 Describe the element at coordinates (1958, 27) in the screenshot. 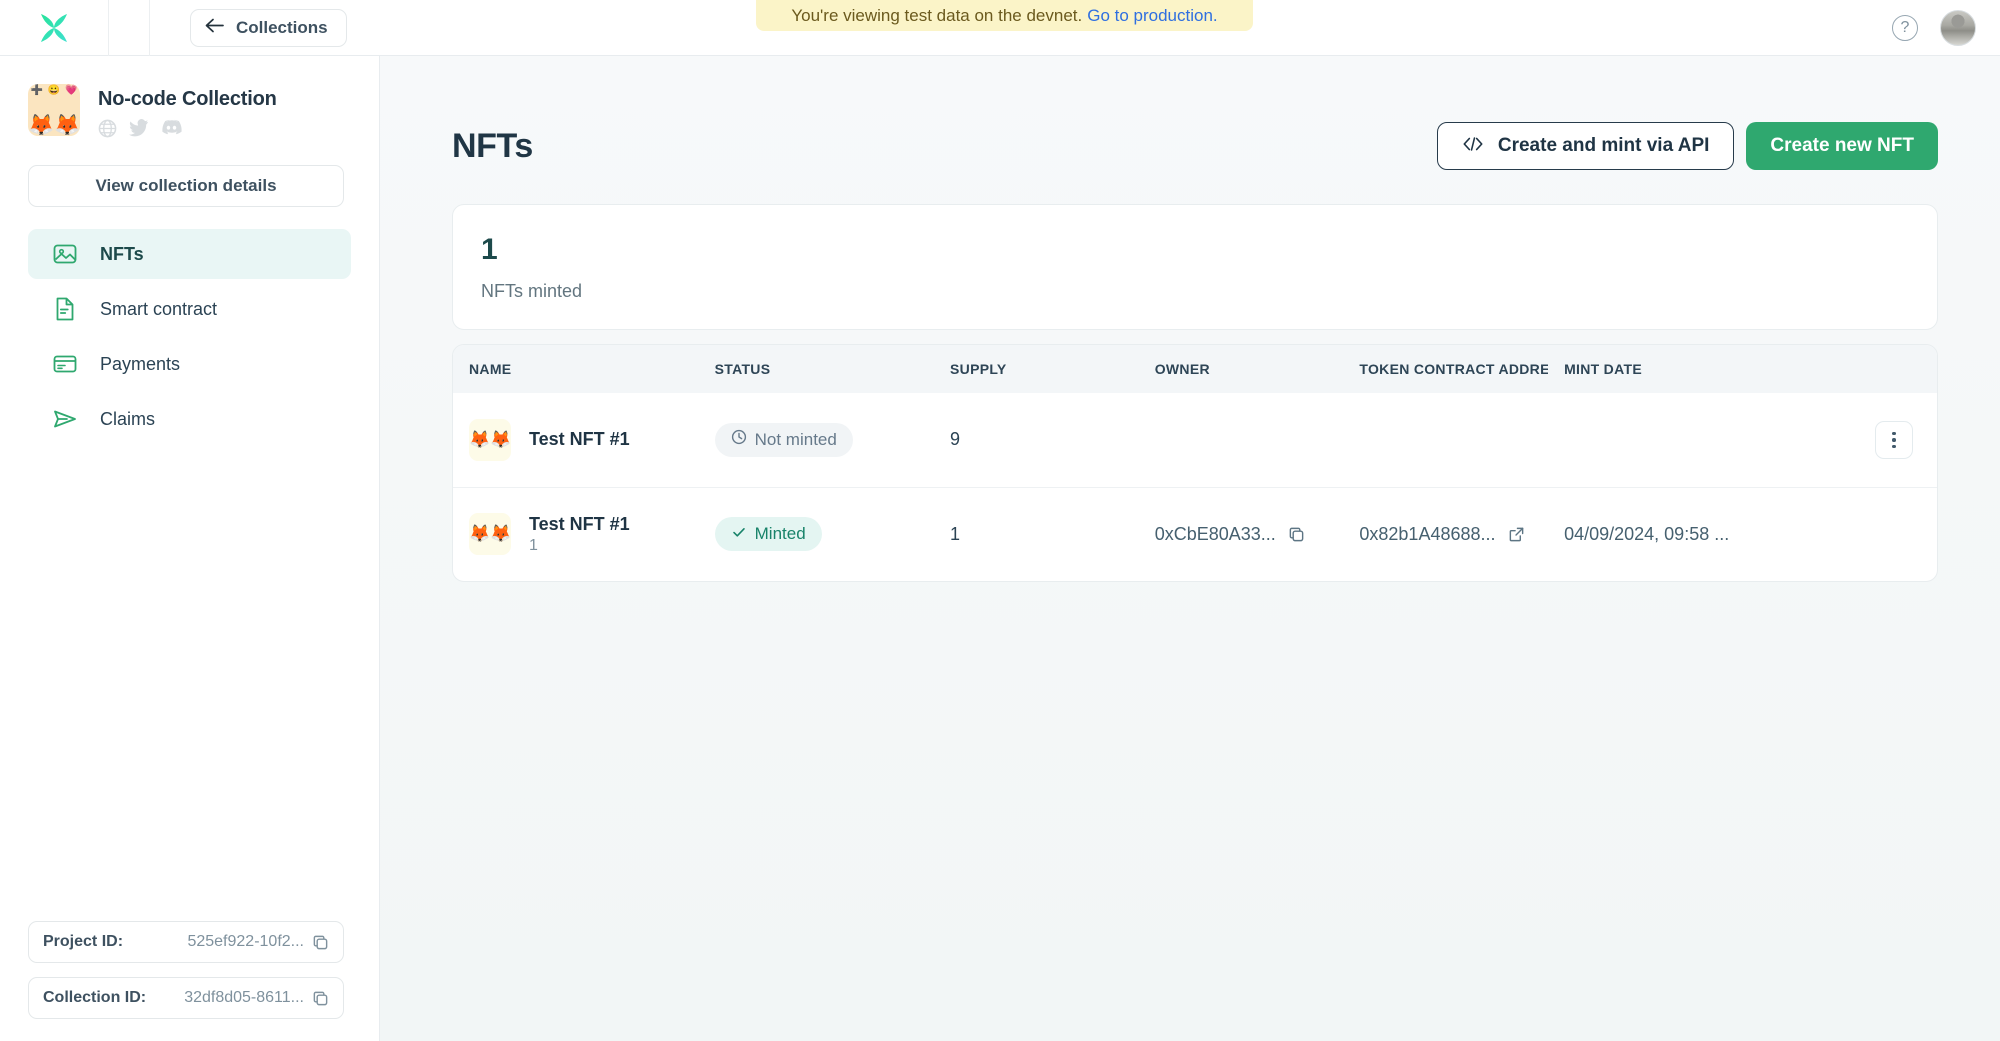

I see `user-avatar` at that location.